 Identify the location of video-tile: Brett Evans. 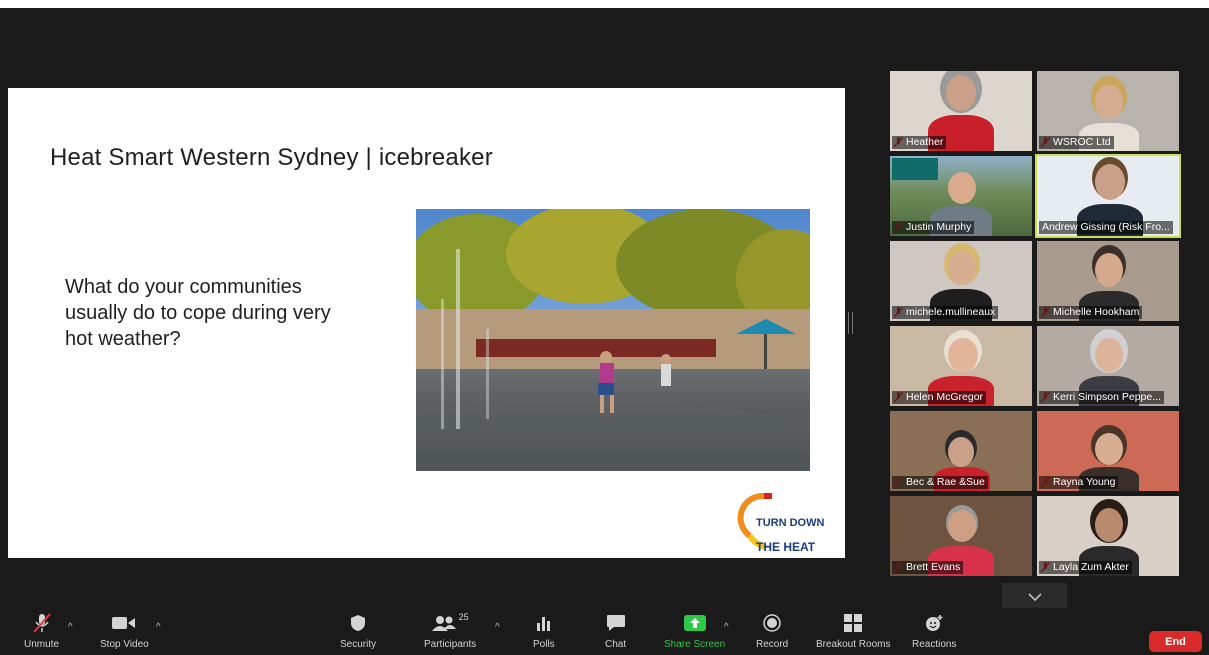
(961, 536).